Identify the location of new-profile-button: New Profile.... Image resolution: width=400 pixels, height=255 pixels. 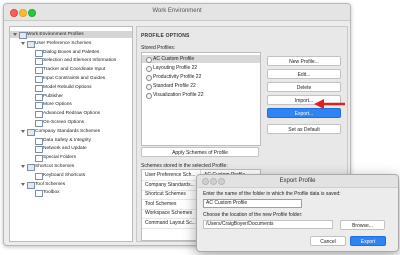
(304, 61).